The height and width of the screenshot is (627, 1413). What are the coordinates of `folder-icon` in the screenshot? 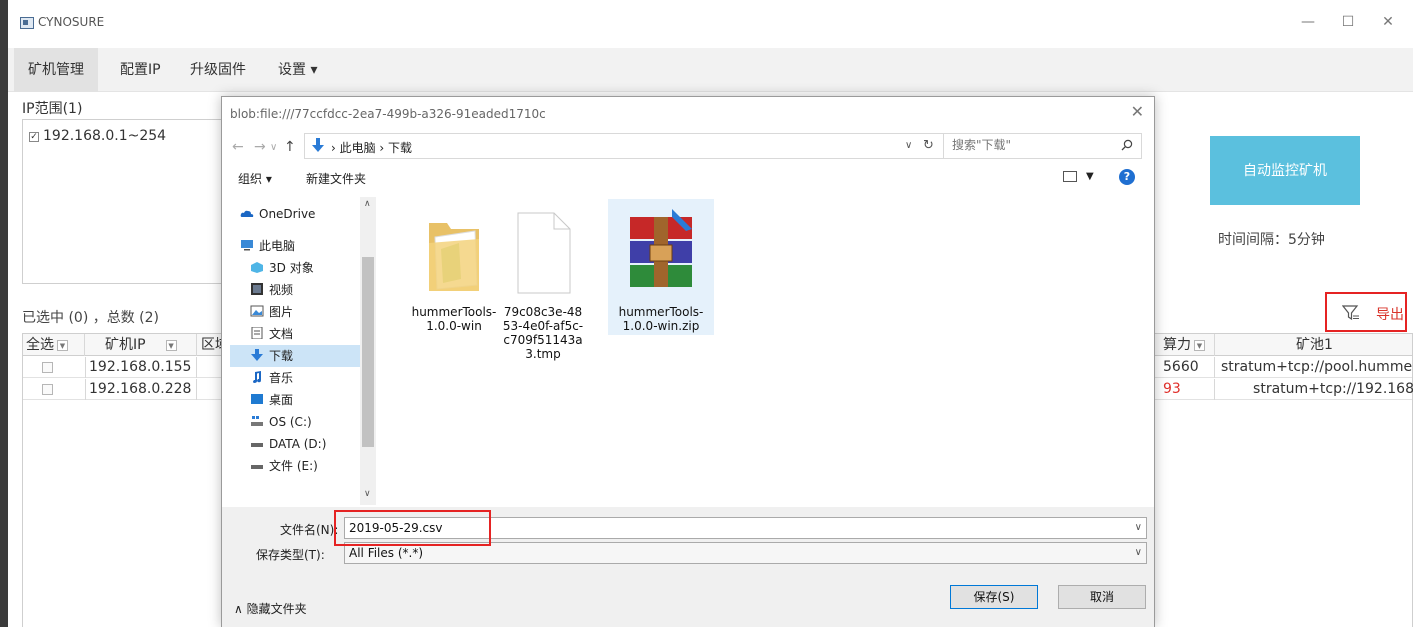 It's located at (454, 253).